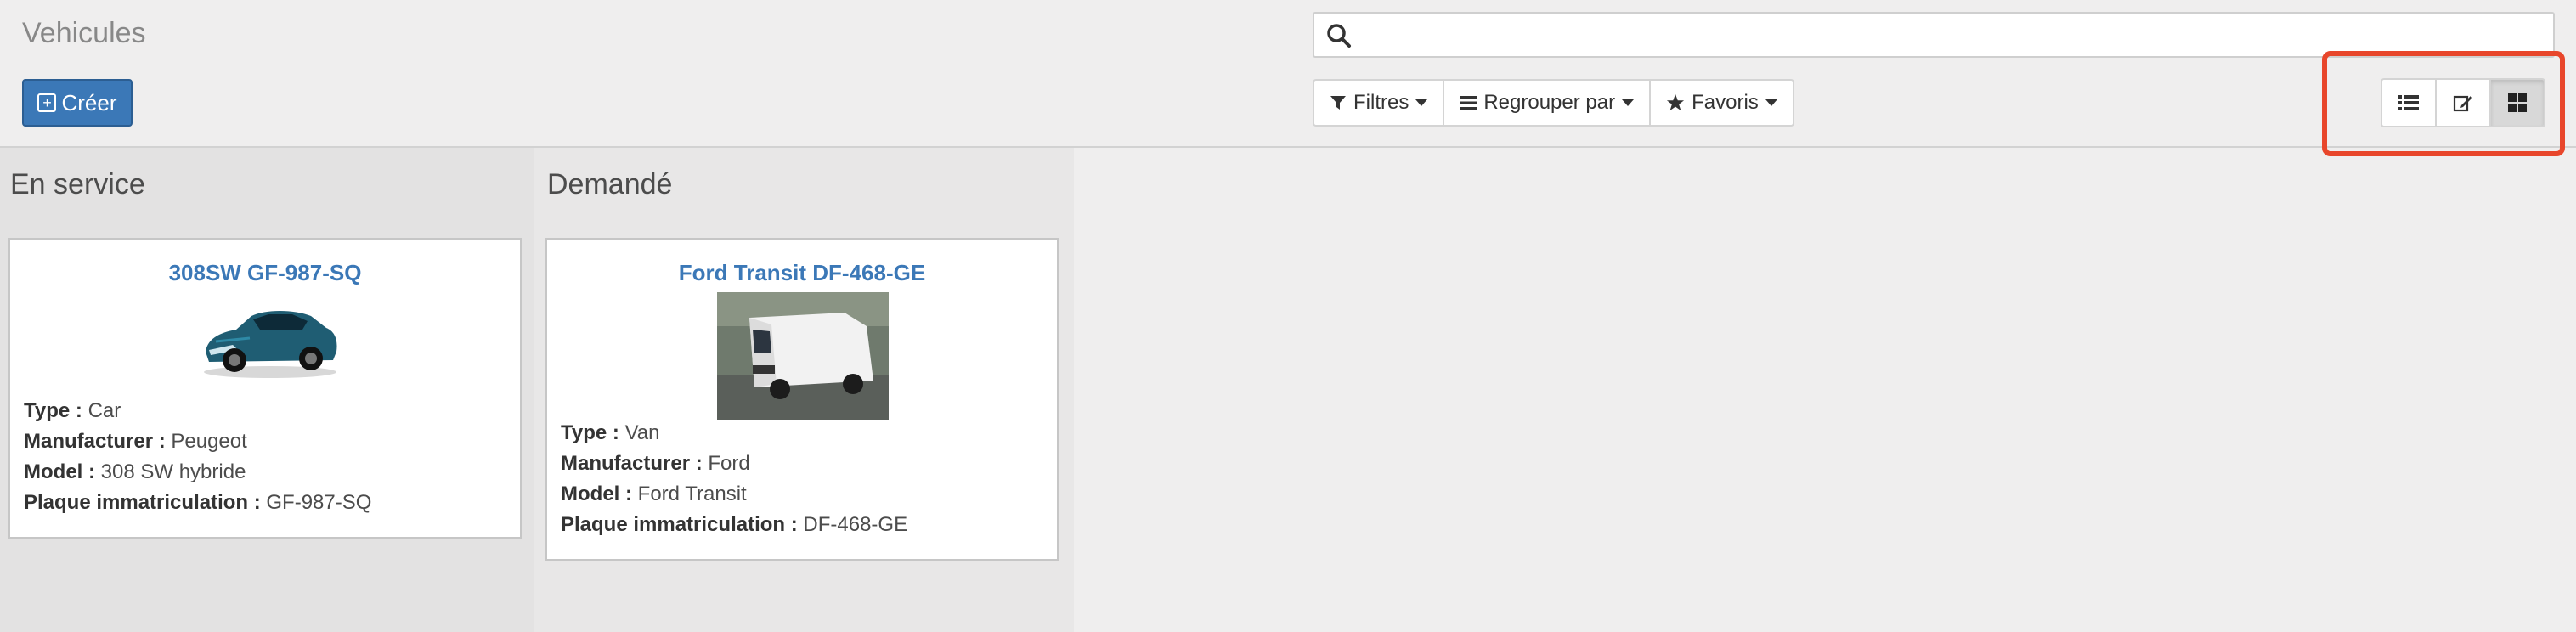 This screenshot has width=2576, height=632. What do you see at coordinates (610, 184) in the screenshot?
I see `column-title: Demandé` at bounding box center [610, 184].